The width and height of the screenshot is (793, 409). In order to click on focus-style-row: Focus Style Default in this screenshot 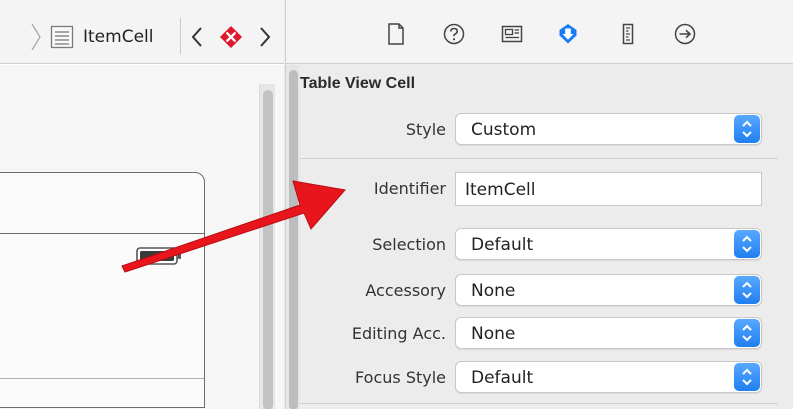, I will do `click(539, 378)`.